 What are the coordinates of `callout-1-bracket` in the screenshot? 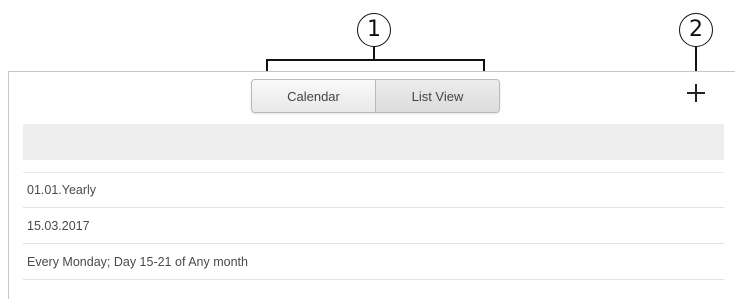 It's located at (375, 60).